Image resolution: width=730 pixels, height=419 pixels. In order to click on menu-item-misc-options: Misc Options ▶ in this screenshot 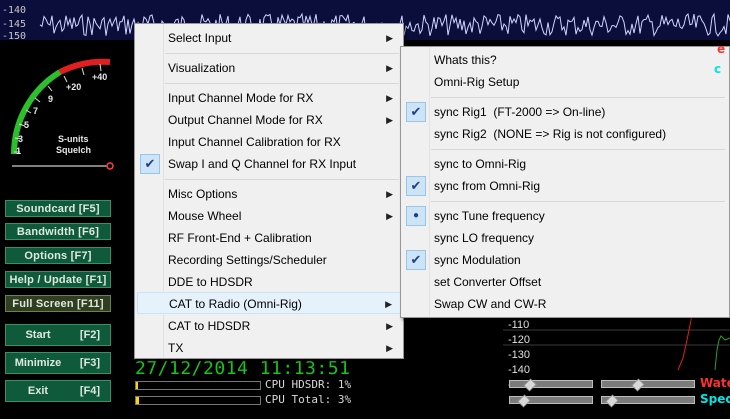, I will do `click(269, 194)`.